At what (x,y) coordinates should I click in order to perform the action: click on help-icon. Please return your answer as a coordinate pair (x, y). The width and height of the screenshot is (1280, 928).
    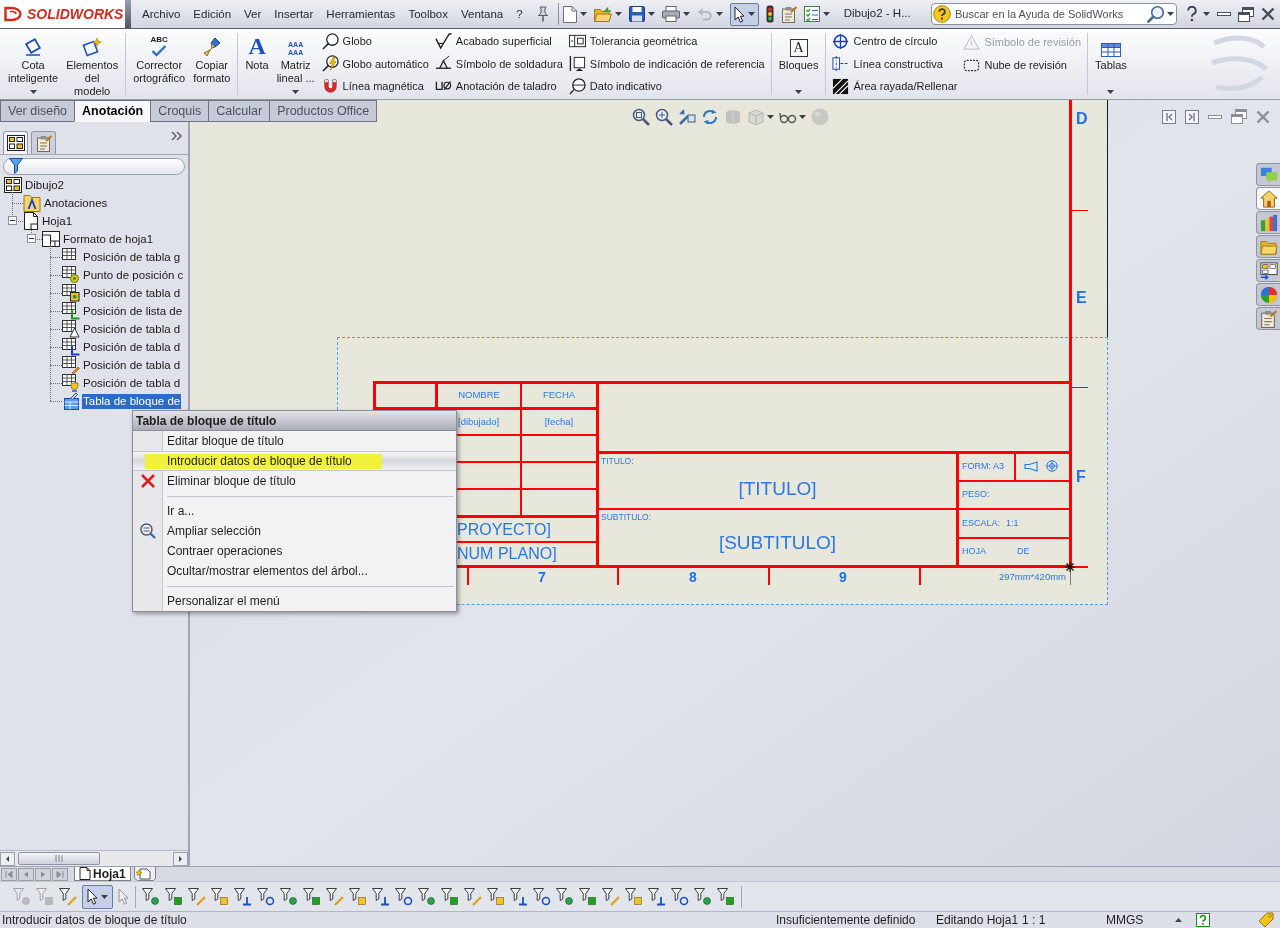
    Looking at the image, I should click on (1203, 920).